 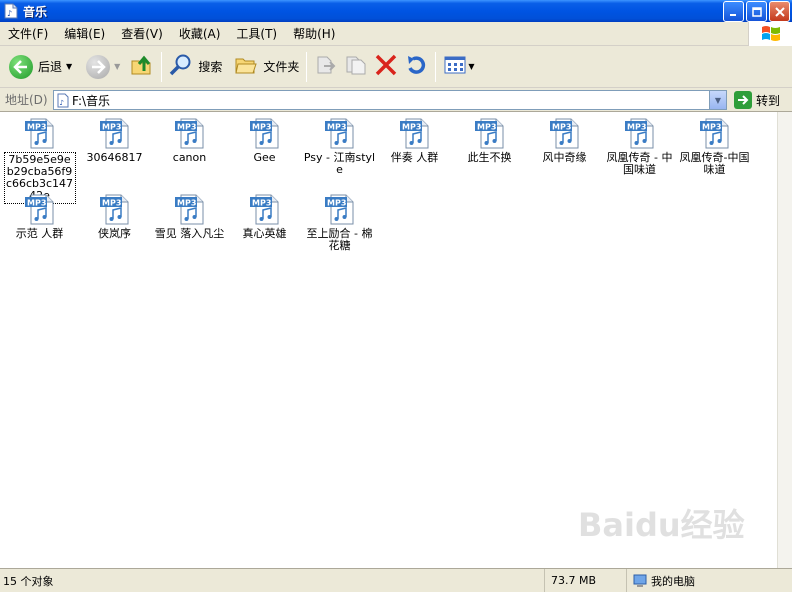 What do you see at coordinates (195, 67) in the screenshot?
I see `search-button: 搜索` at bounding box center [195, 67].